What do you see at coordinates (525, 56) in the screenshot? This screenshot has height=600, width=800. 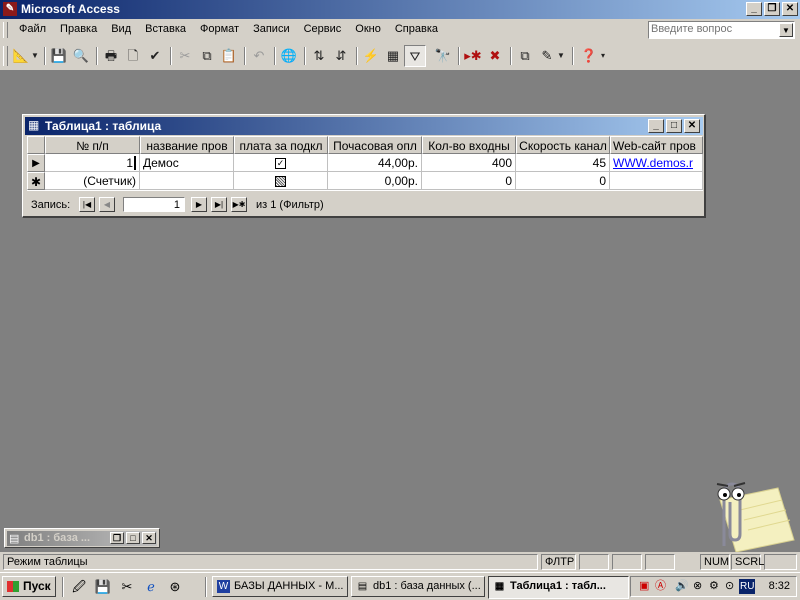 I see `database-window-icon: ⧉` at bounding box center [525, 56].